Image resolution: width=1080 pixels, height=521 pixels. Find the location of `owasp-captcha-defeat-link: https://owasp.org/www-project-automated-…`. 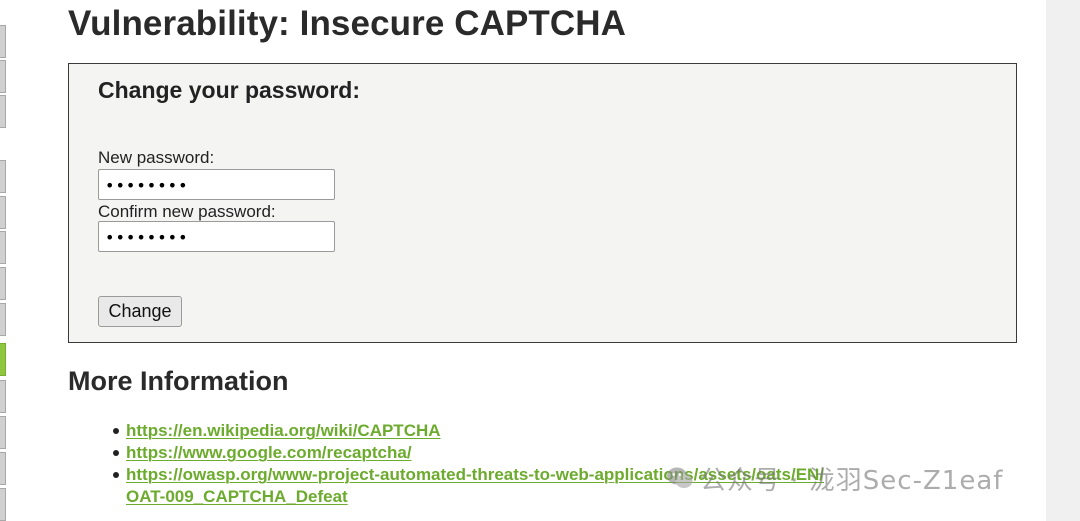

owasp-captcha-defeat-link: https://owasp.org/www-project-automated-… is located at coordinates (475, 486).